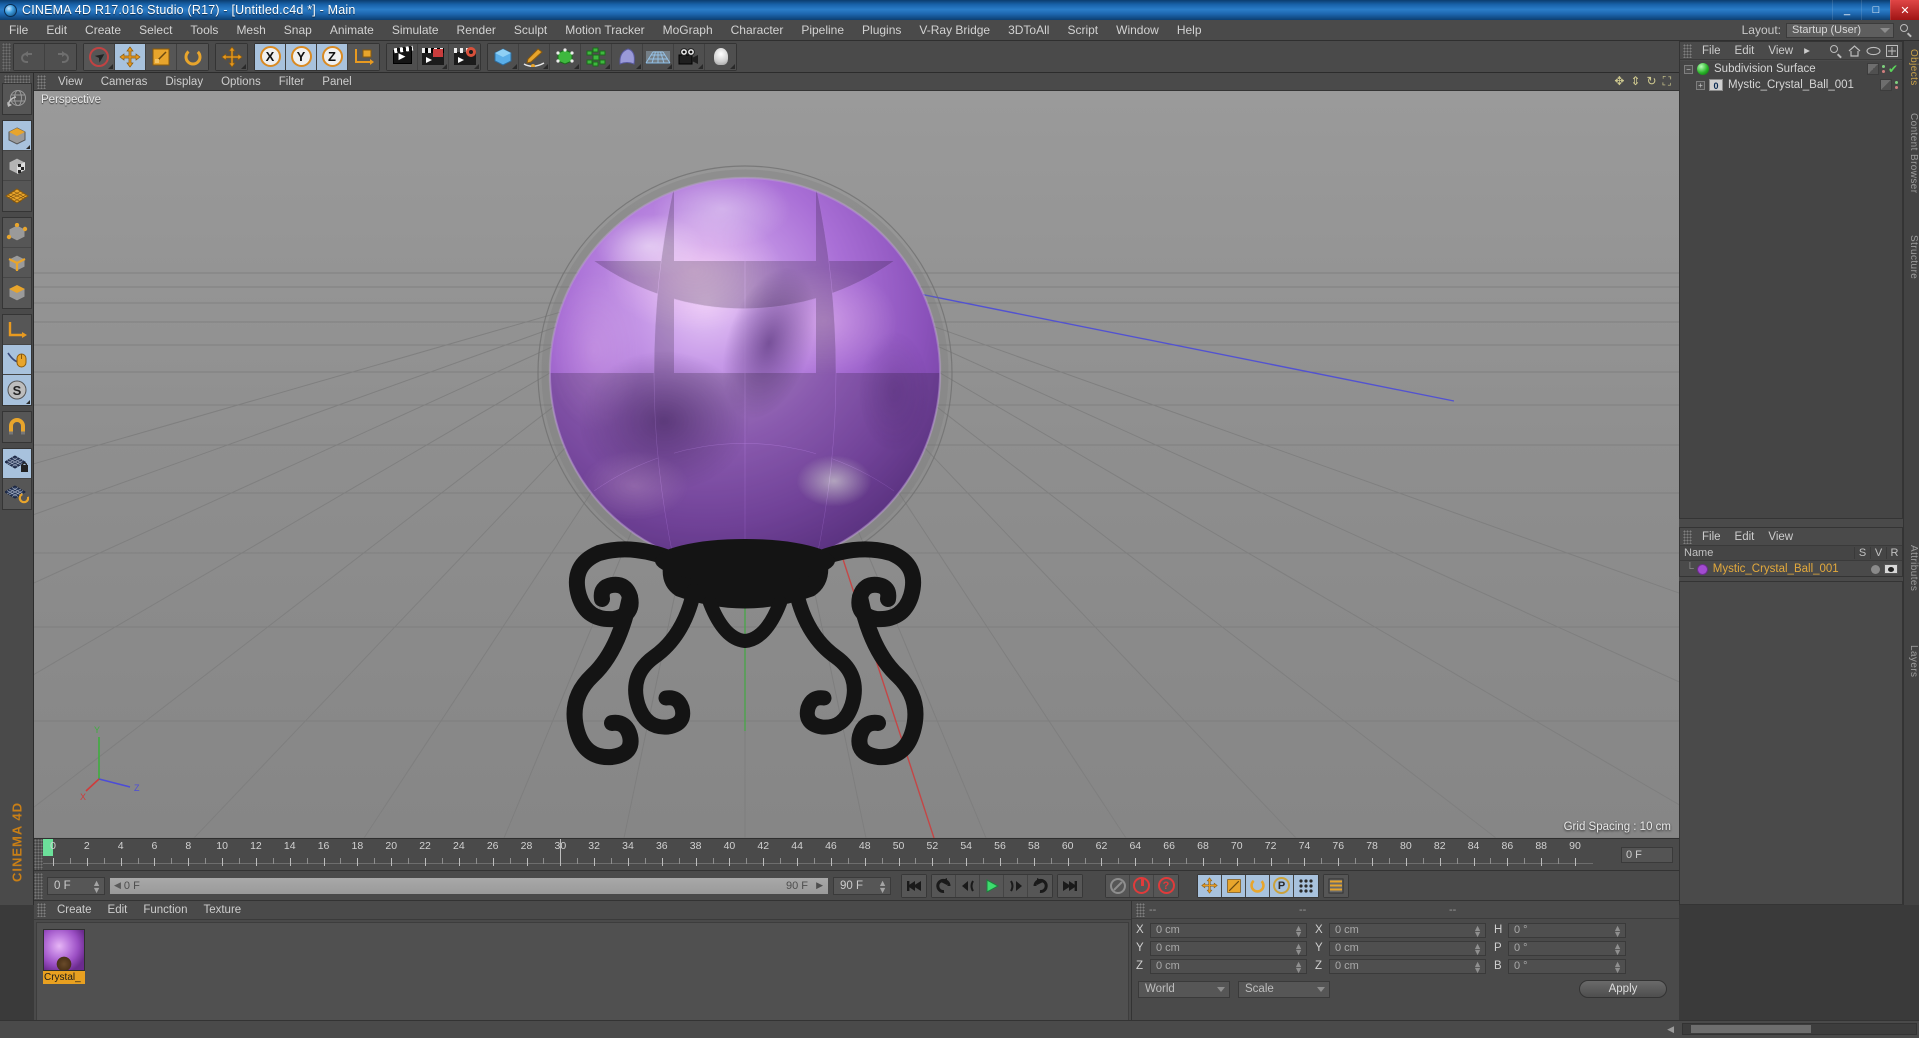 The height and width of the screenshot is (1038, 1919). Describe the element at coordinates (503, 56) in the screenshot. I see `add-primitive-button` at that location.